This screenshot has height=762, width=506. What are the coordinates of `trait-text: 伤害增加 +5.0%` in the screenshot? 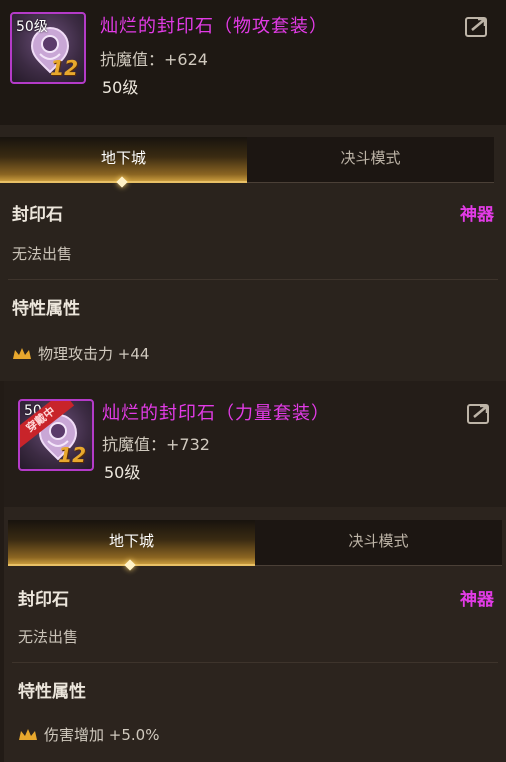 It's located at (102, 735).